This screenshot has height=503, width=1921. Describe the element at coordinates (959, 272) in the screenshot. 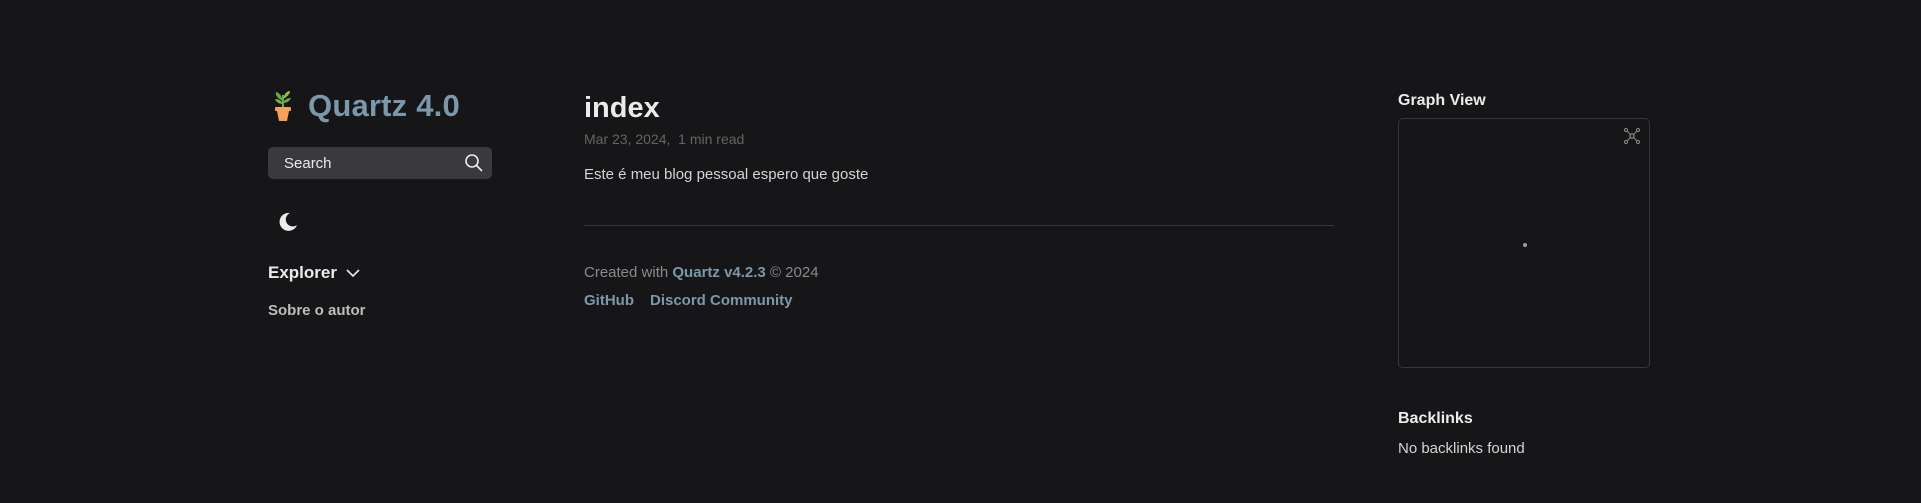

I see `footer-credit: Created with Quartz v4.2.3 © 2024` at that location.